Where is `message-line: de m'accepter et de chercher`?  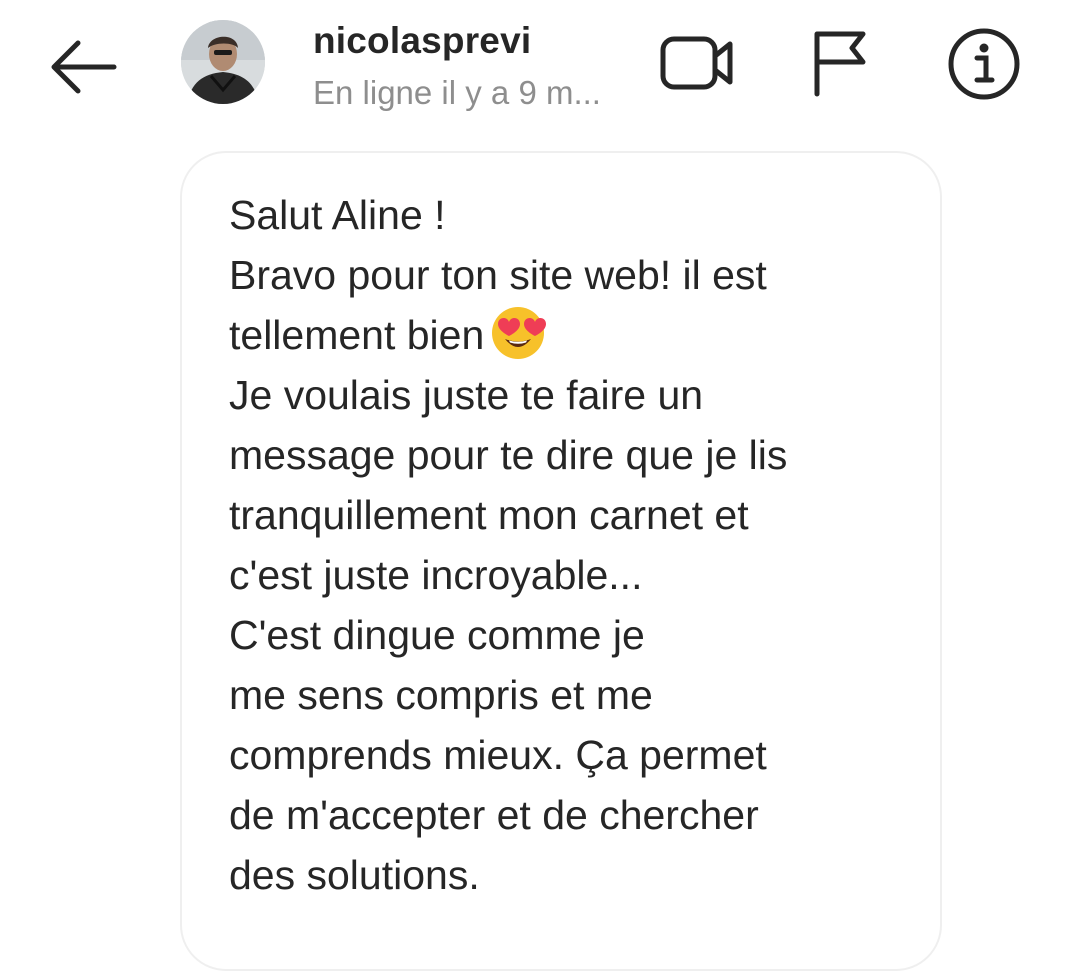 message-line: de m'accepter et de chercher is located at coordinates (494, 815).